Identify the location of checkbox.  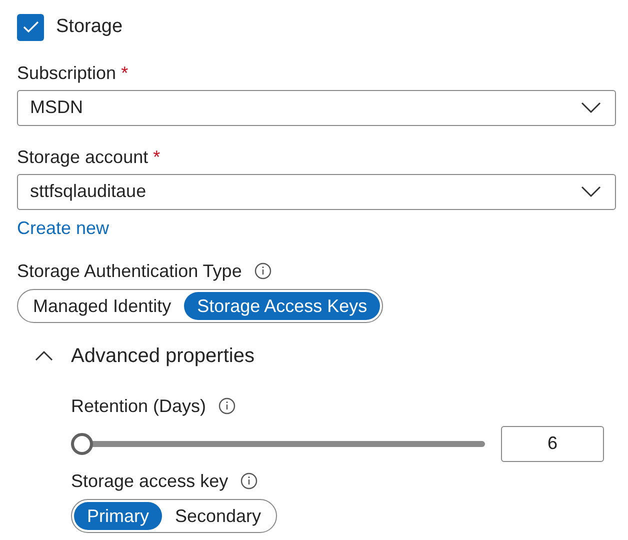
(30, 27).